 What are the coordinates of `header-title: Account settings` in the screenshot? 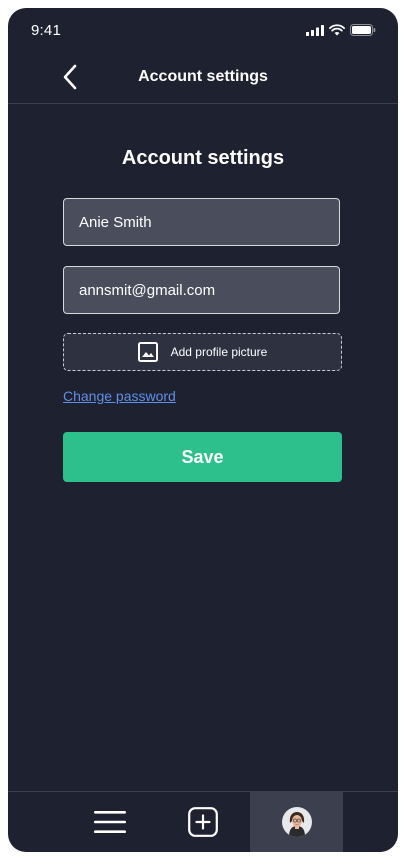 It's located at (203, 76).